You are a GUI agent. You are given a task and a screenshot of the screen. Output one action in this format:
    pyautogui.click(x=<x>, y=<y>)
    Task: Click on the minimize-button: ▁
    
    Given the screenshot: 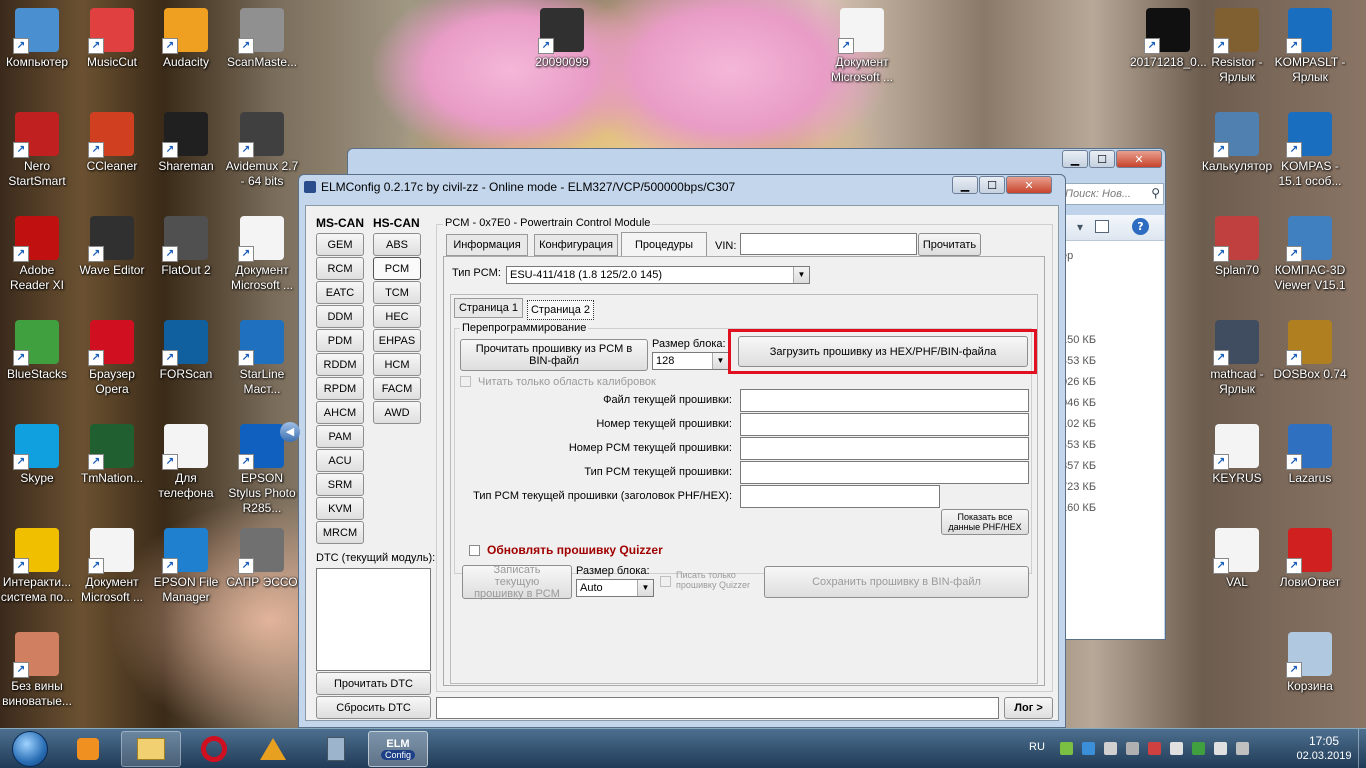 What is the action you would take?
    pyautogui.click(x=965, y=185)
    